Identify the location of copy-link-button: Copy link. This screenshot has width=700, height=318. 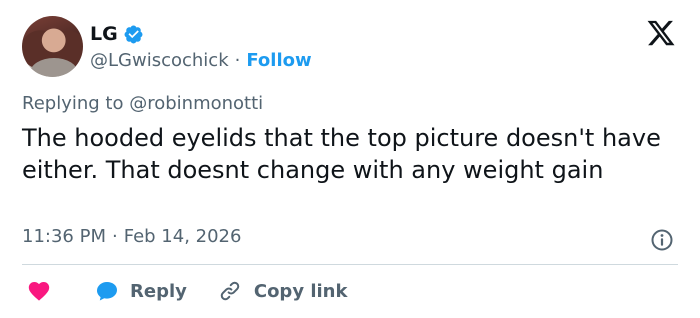
(282, 291).